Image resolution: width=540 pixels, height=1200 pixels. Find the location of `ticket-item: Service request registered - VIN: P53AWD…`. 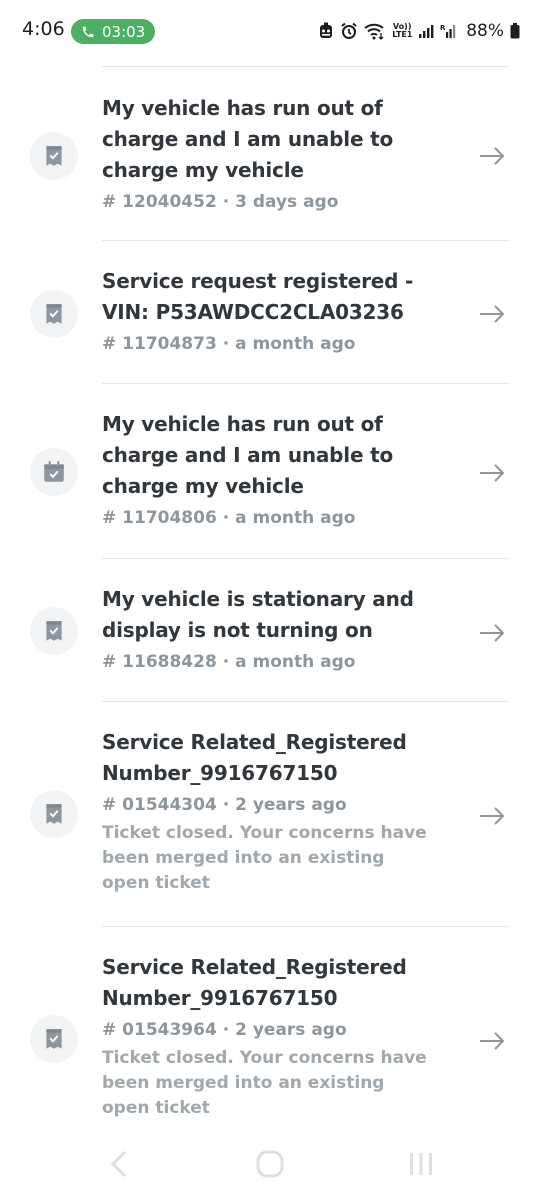

ticket-item: Service request registered - VIN: P53AWD… is located at coordinates (270, 312).